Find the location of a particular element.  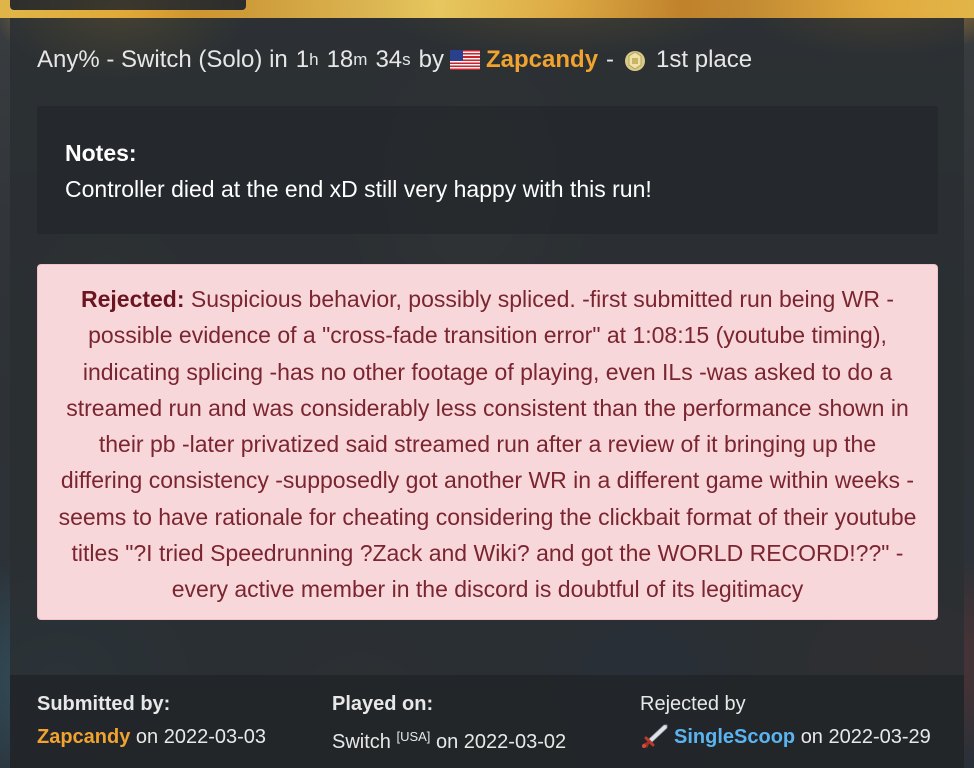

submitter-link: Zapcandy is located at coordinates (83, 737).